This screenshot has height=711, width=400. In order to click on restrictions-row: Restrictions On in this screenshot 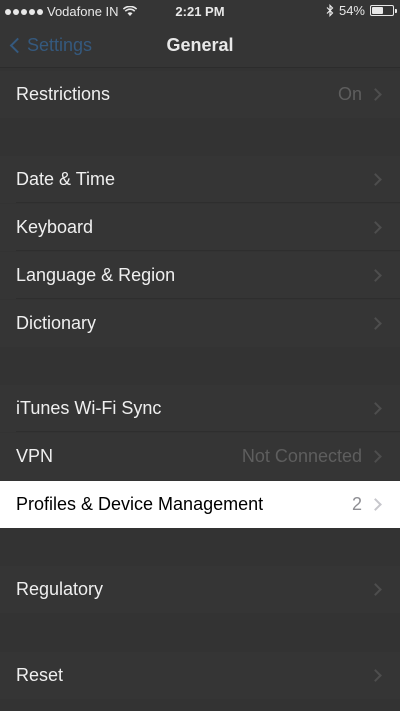, I will do `click(200, 94)`.